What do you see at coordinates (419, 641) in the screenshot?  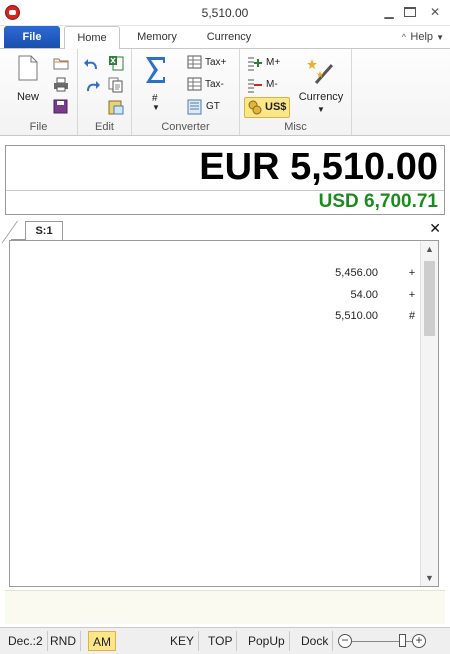 I see `zoom-in-icon: +` at bounding box center [419, 641].